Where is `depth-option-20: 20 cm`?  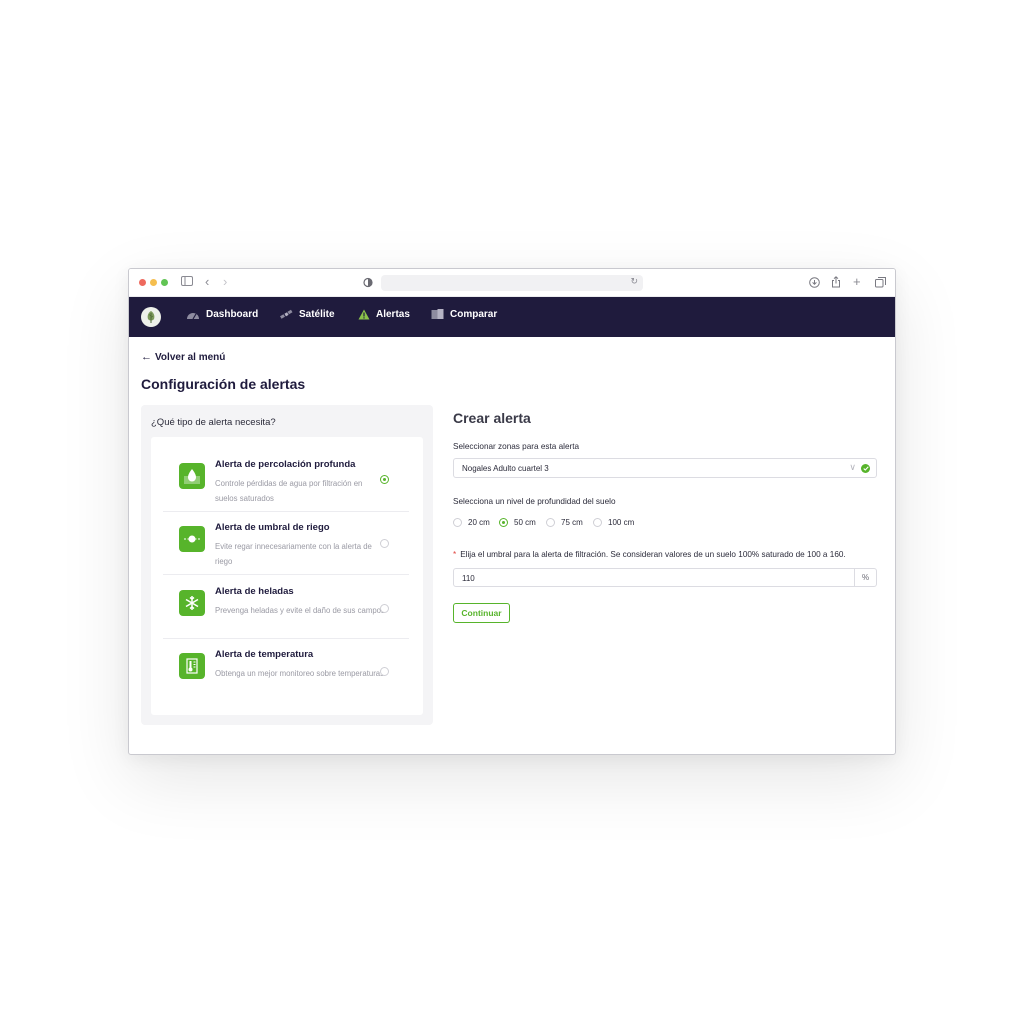 depth-option-20: 20 cm is located at coordinates (471, 522).